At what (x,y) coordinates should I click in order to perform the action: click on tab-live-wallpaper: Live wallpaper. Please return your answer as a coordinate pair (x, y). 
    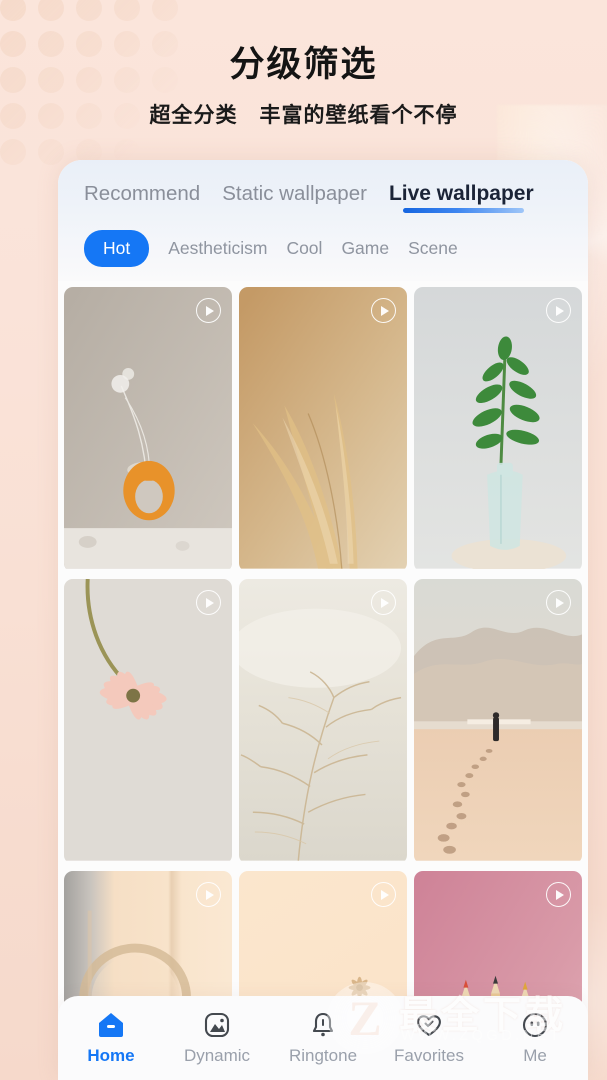
    Looking at the image, I should click on (461, 197).